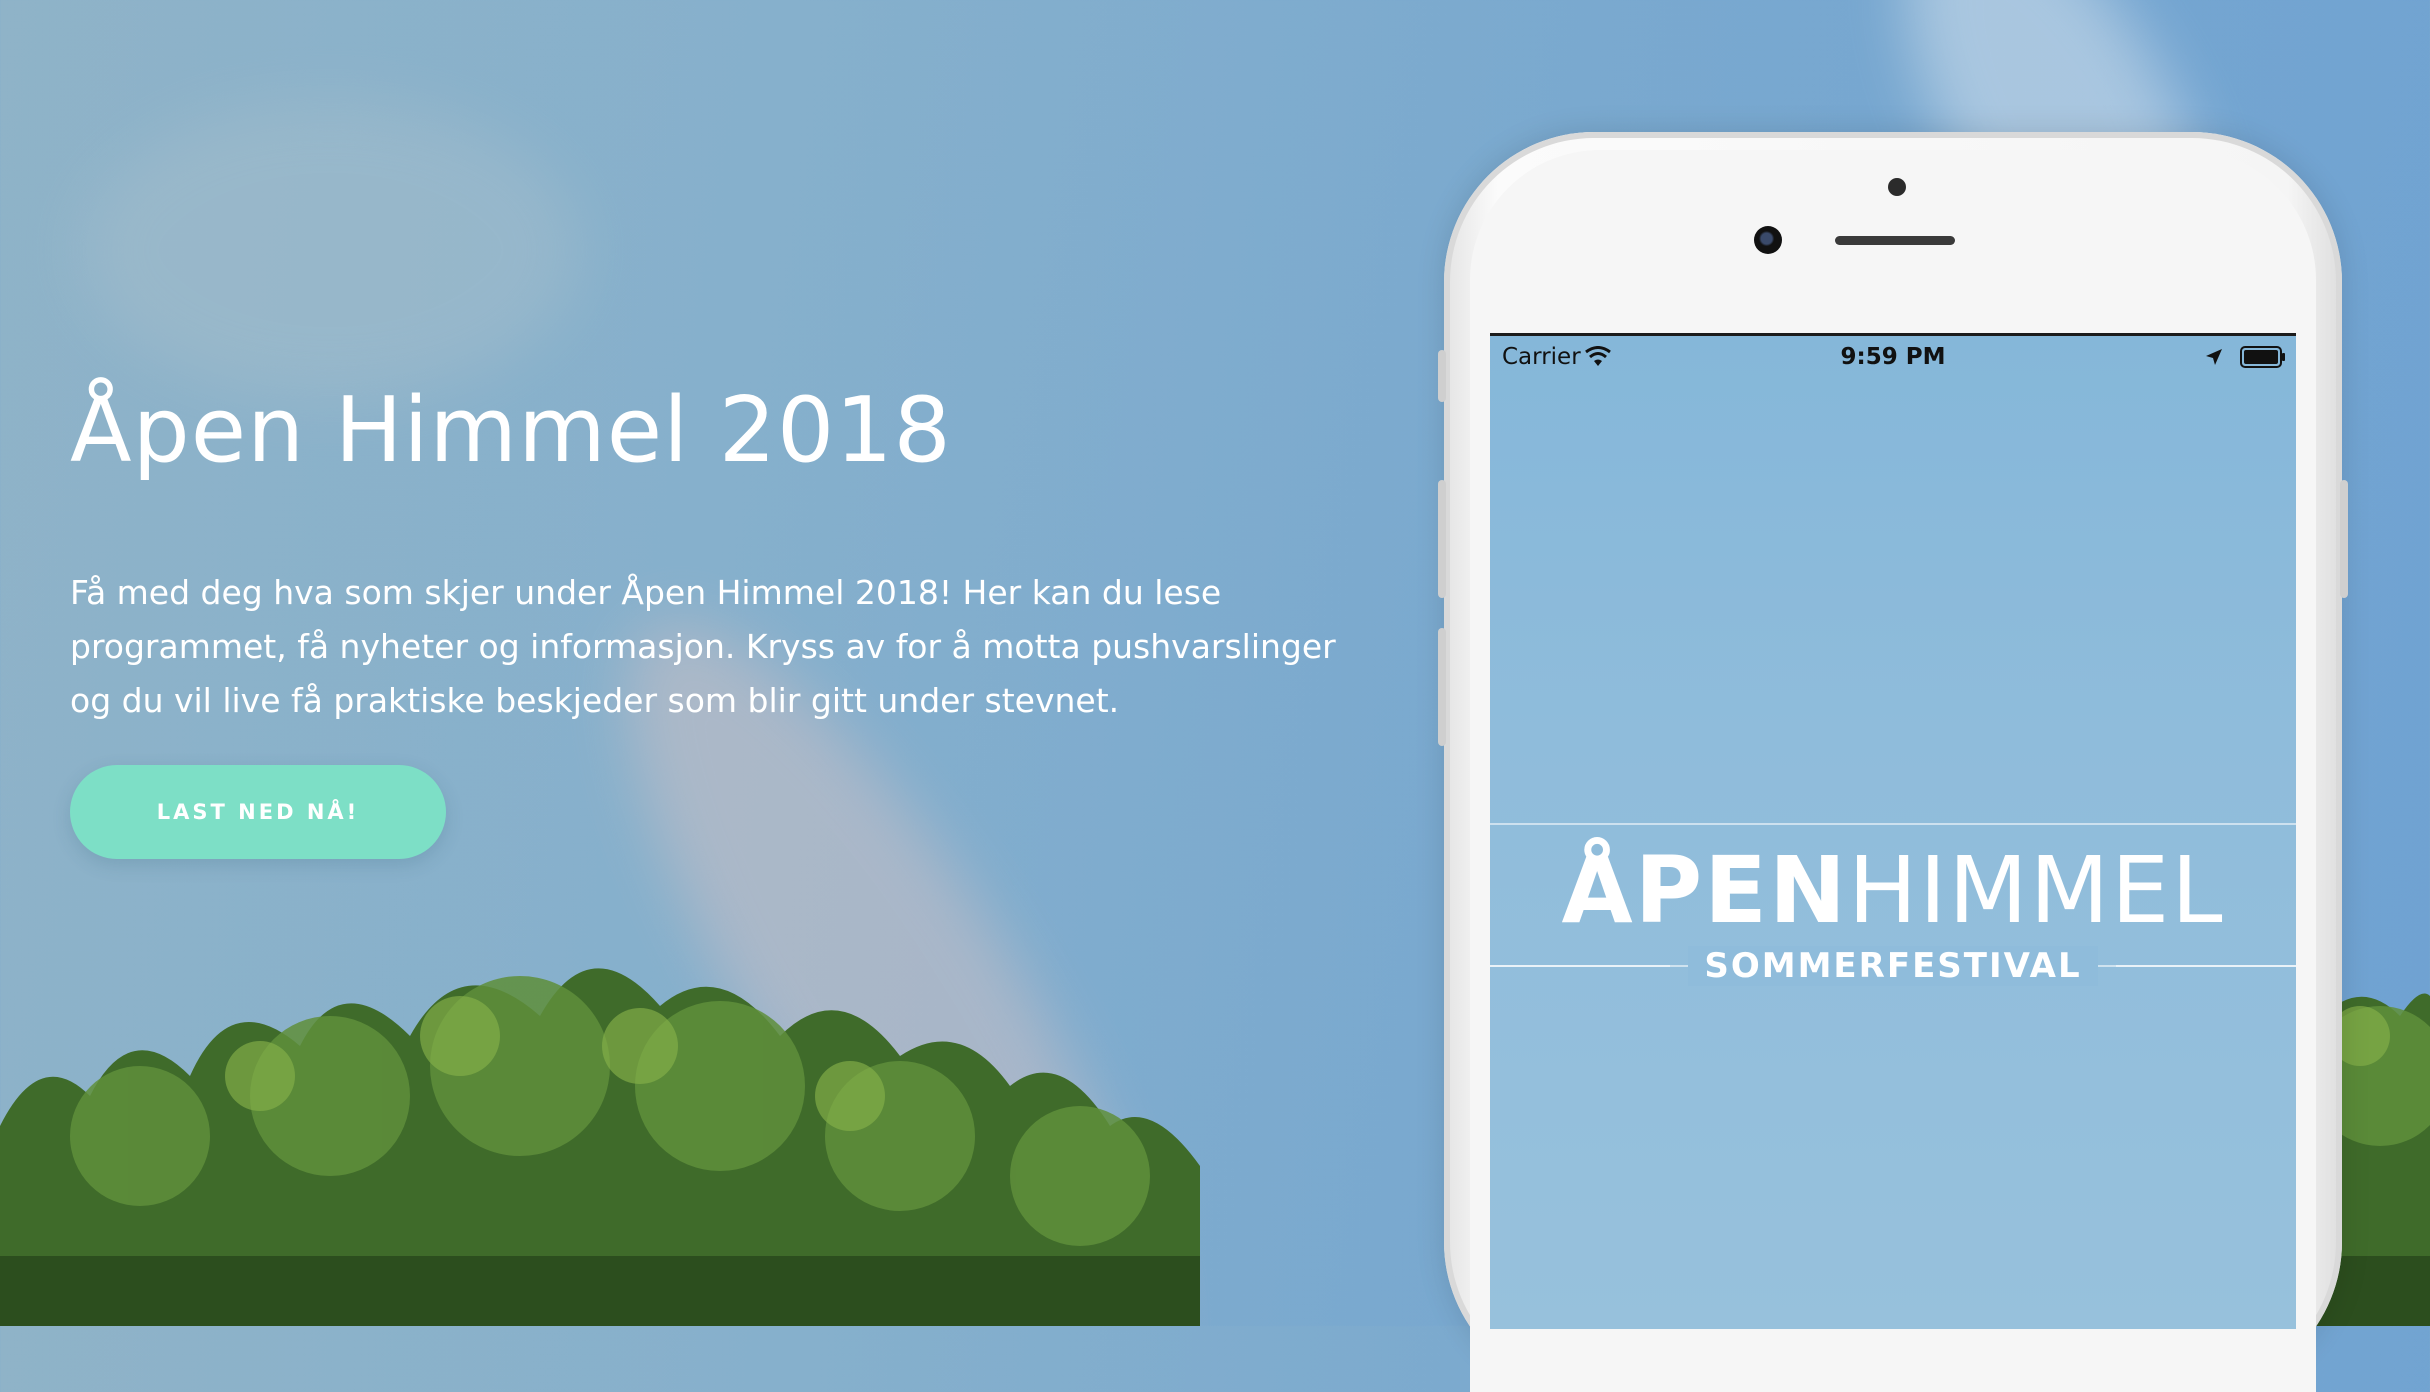  I want to click on app-logo: ÅPENHIMMEL, so click(1893, 891).